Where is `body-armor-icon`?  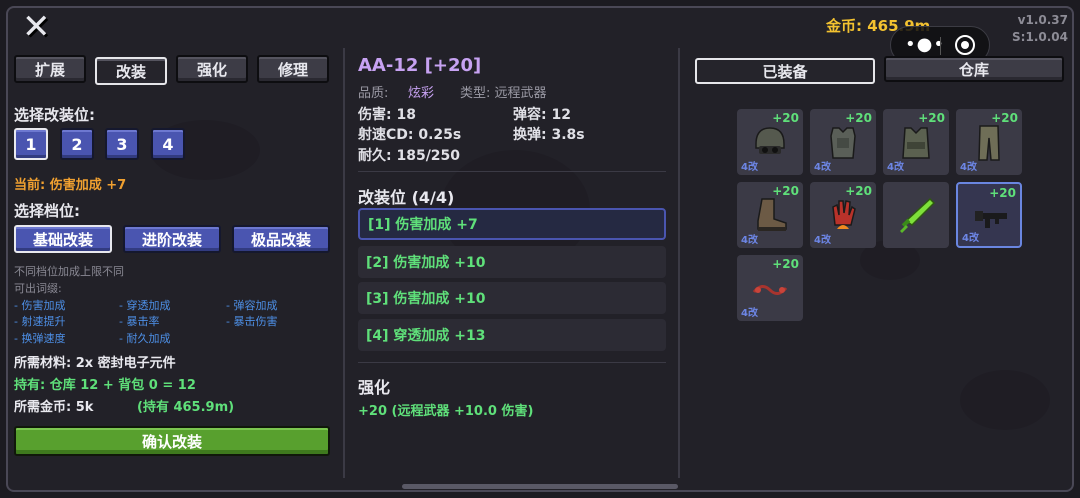
body-armor-icon is located at coordinates (843, 143).